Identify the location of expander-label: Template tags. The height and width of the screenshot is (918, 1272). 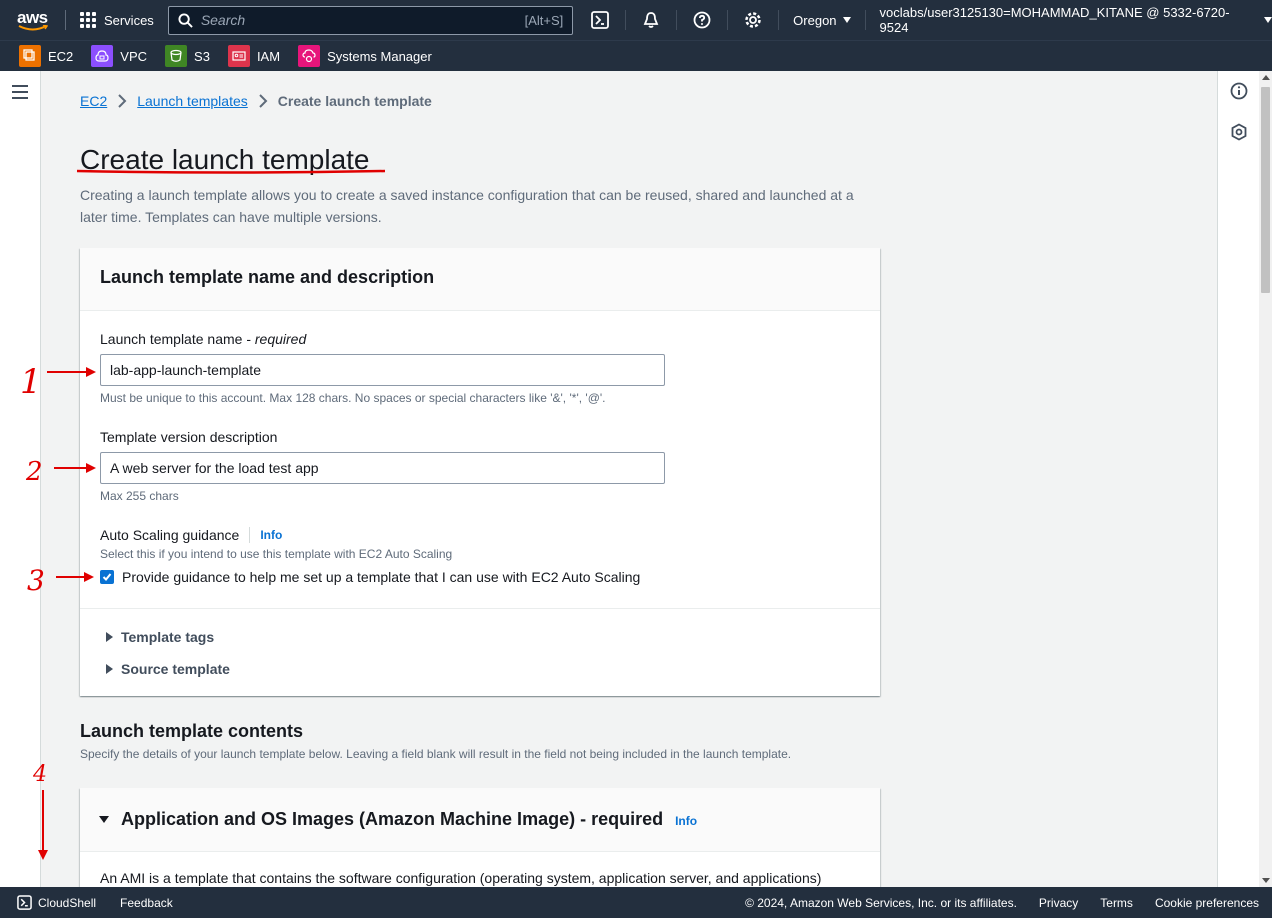
(168, 637).